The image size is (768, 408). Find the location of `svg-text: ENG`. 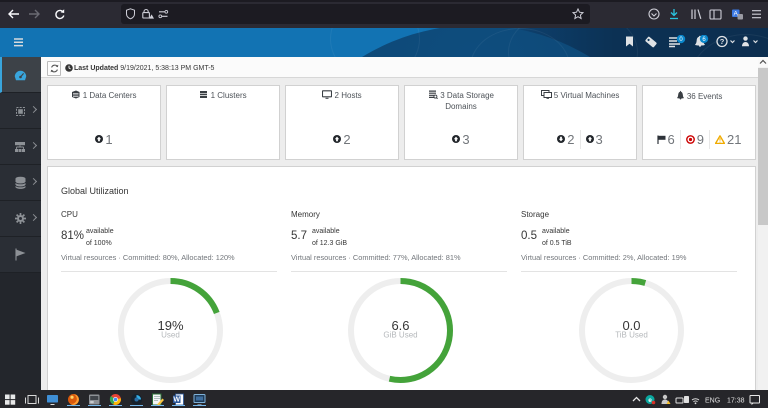

svg-text: ENG is located at coordinates (712, 400).